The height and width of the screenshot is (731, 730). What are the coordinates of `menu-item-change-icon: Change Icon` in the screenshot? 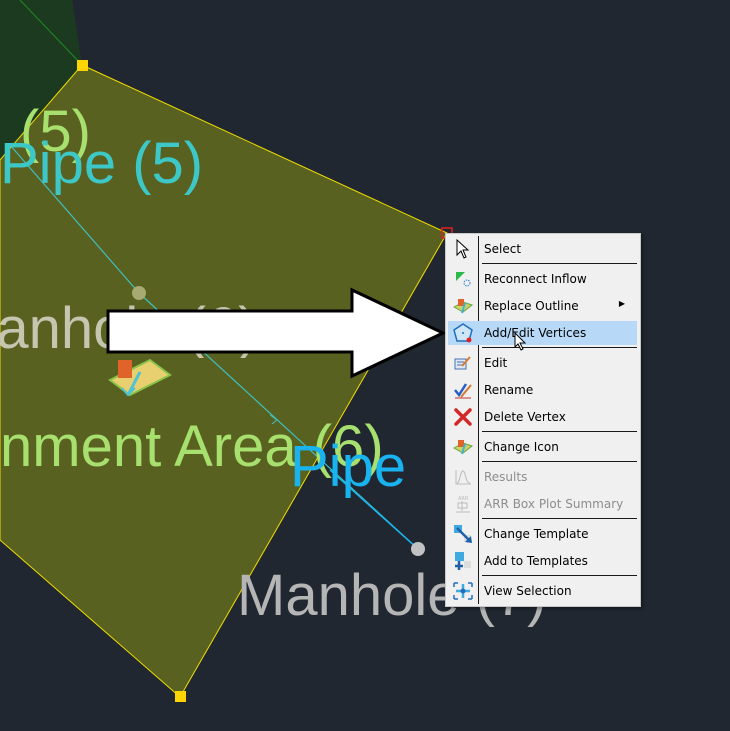 It's located at (542, 447).